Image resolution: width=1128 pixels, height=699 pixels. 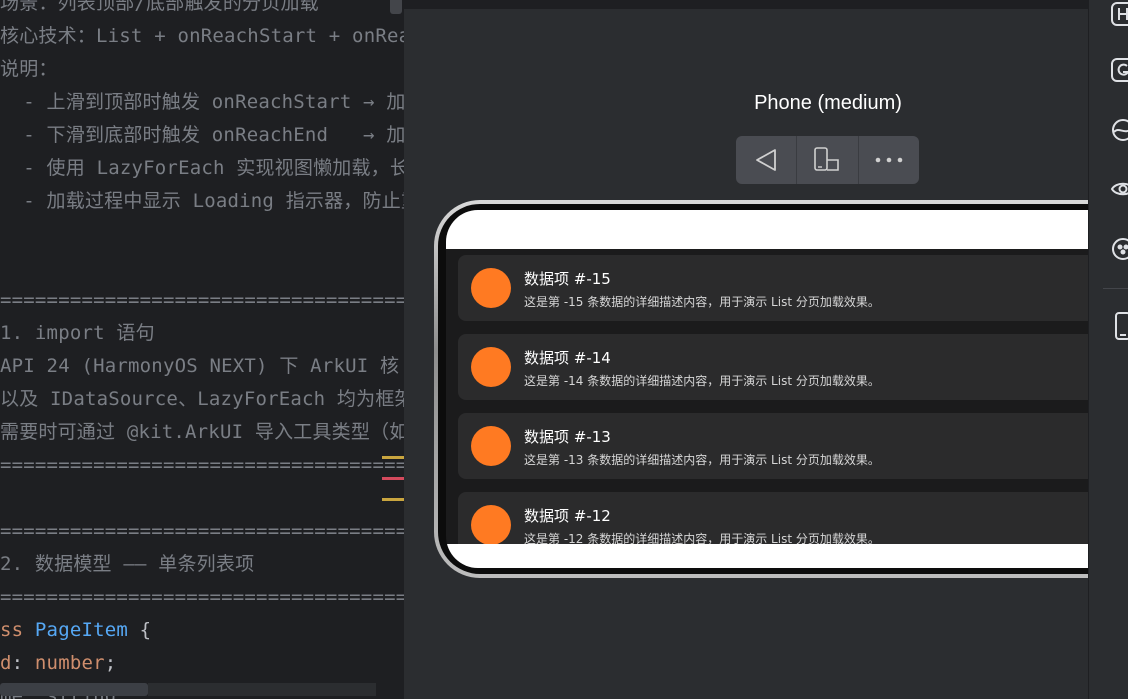 I want to click on horizontal-scrollbar, so click(x=74, y=689).